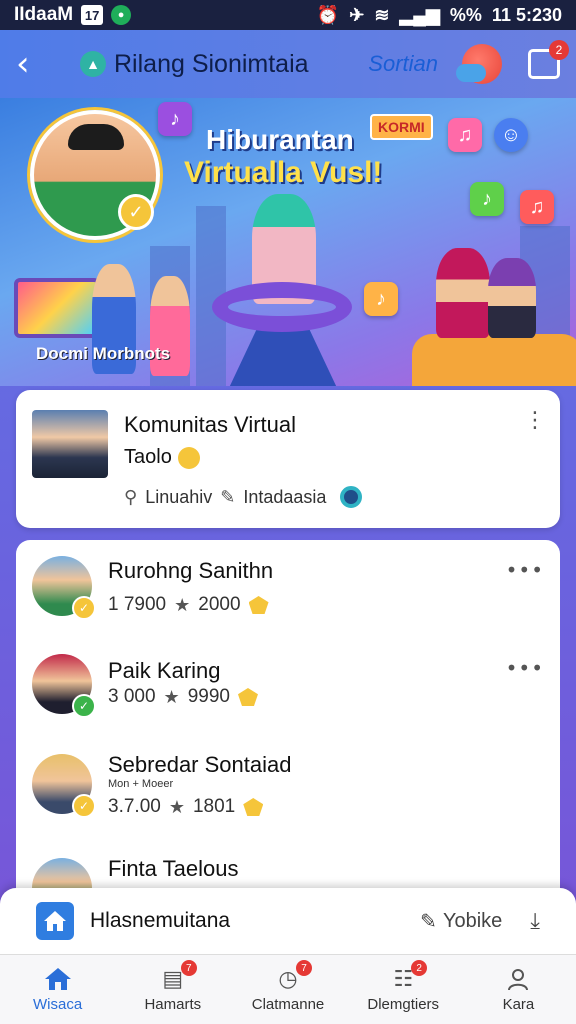  What do you see at coordinates (173, 868) in the screenshot?
I see `user-name: Finta Taelous` at bounding box center [173, 868].